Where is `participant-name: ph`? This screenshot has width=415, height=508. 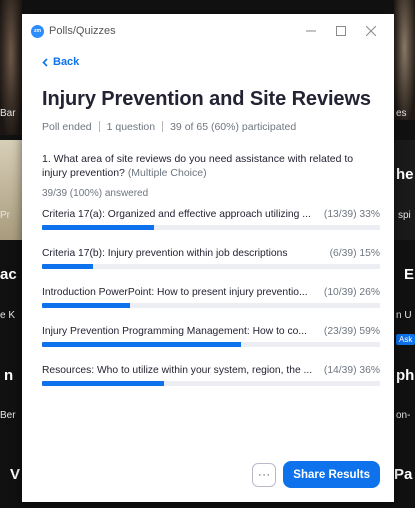 participant-name: ph is located at coordinates (405, 375).